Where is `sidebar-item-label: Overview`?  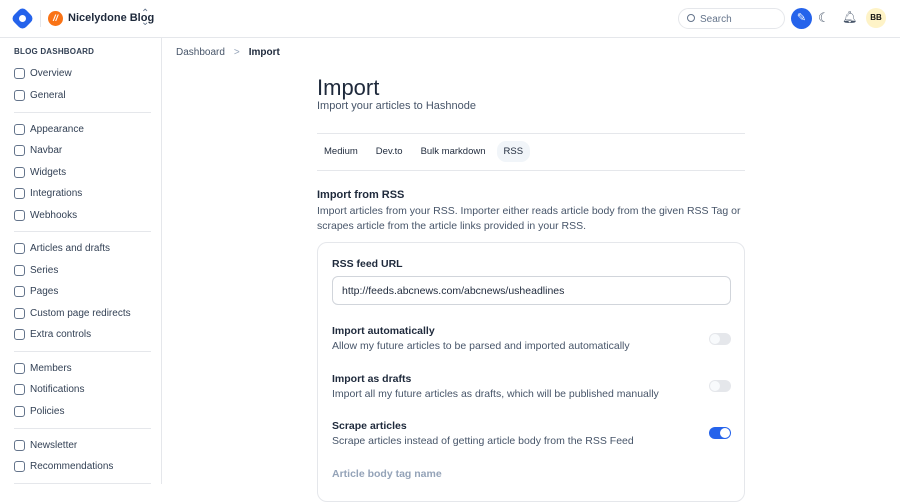 sidebar-item-label: Overview is located at coordinates (51, 73).